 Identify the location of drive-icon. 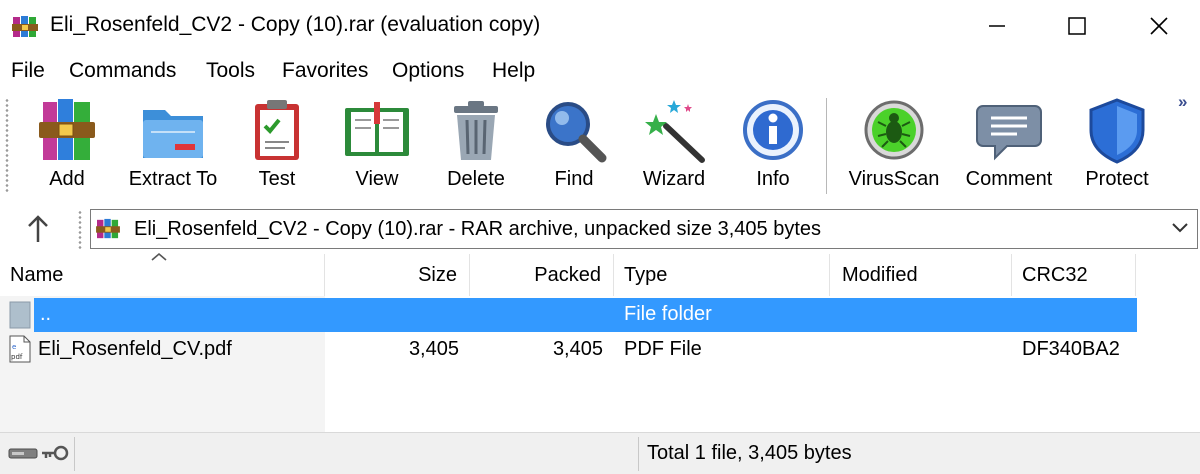
(23, 453).